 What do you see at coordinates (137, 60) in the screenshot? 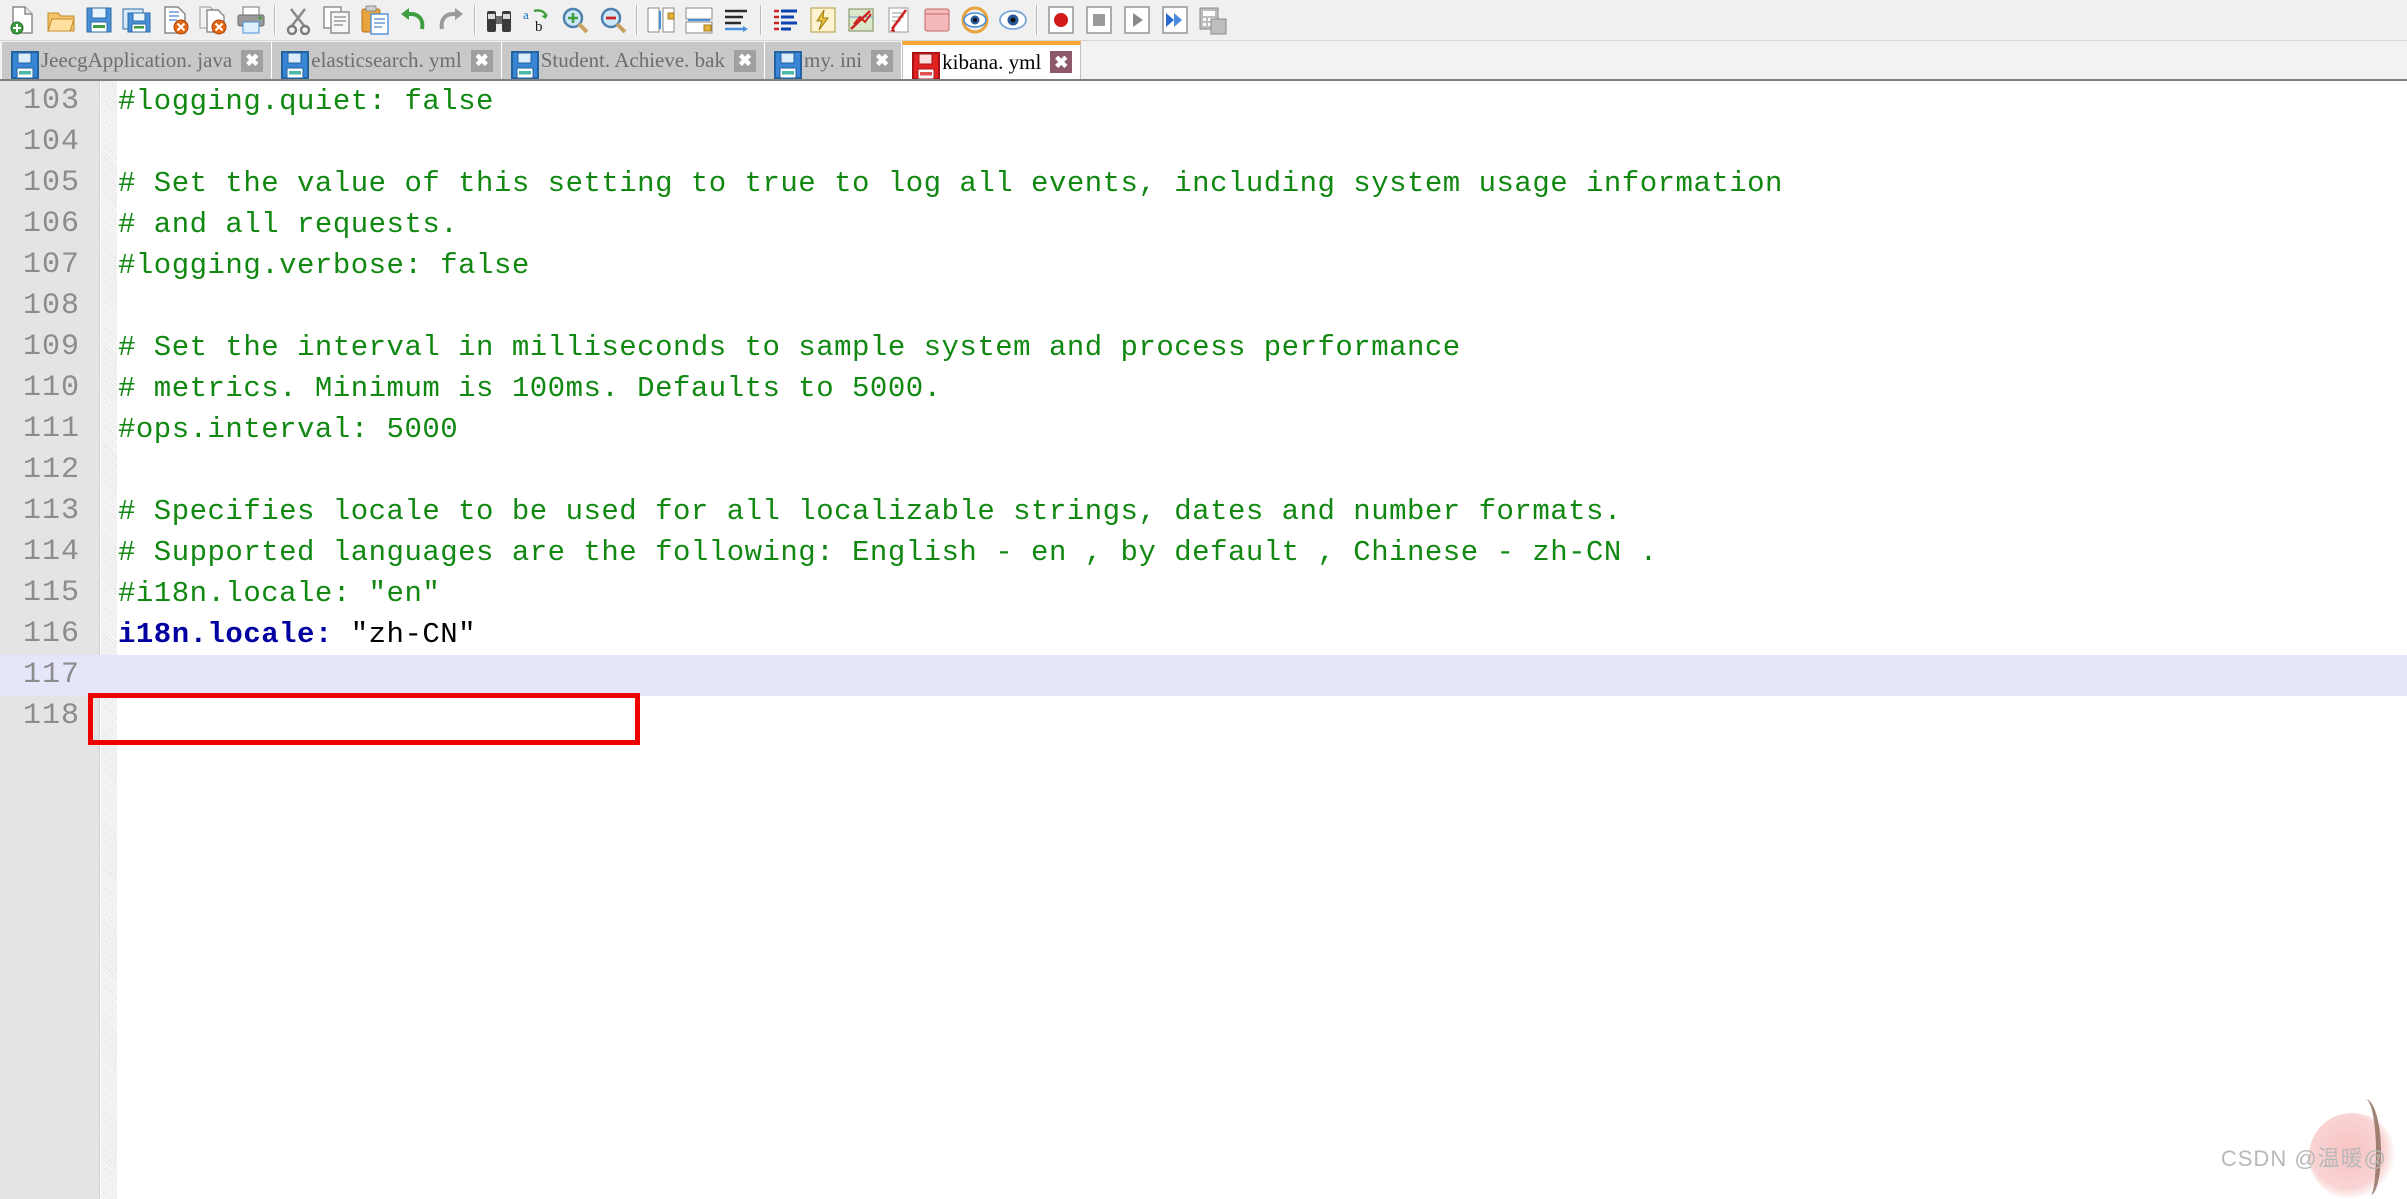
I see `tab-jeecgapplication-java: JeecgApplication. java ✖` at bounding box center [137, 60].